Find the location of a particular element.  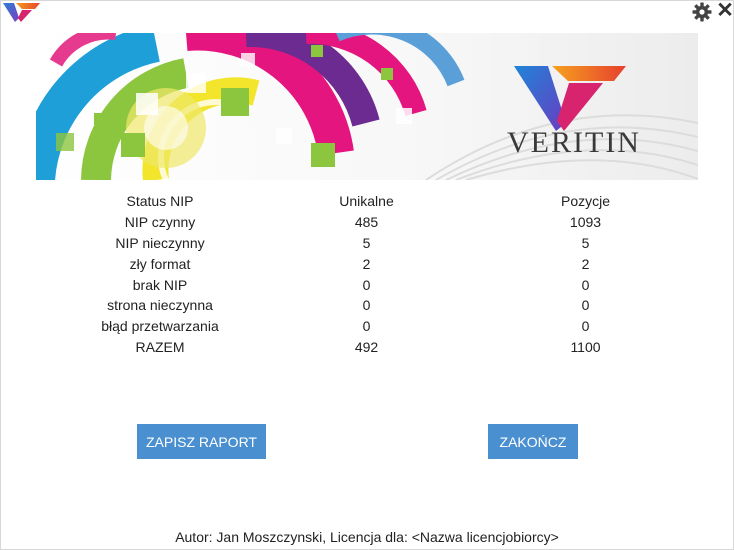

column-header-positions: Pozycje is located at coordinates (585, 201).